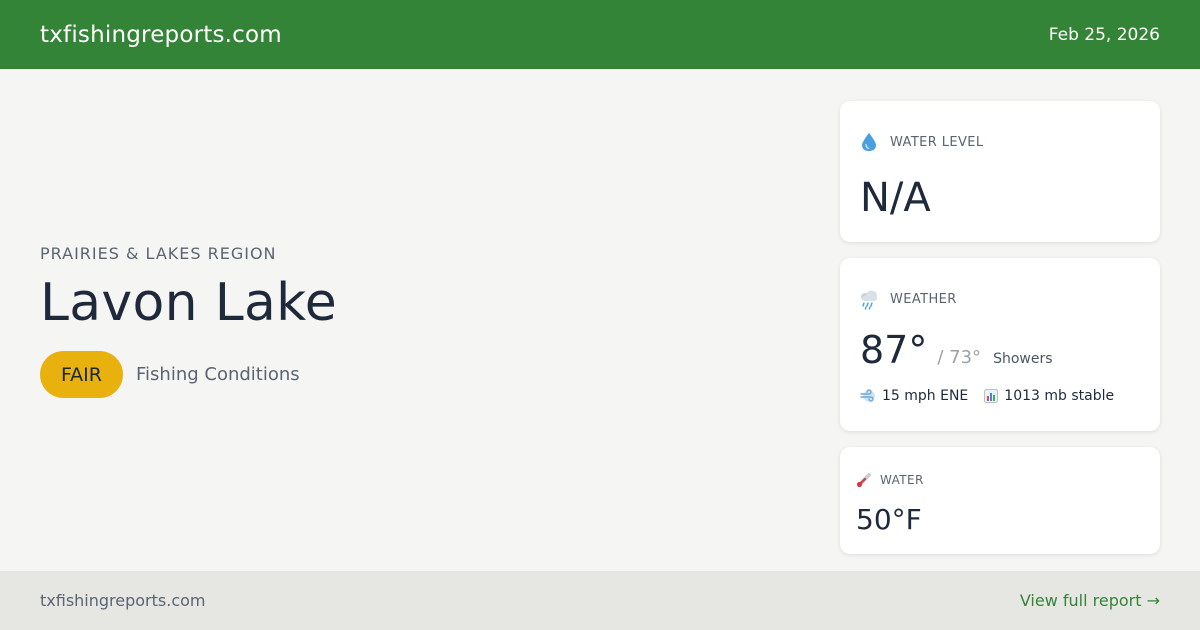  I want to click on water-level-header: WATER LEVEL, so click(922, 142).